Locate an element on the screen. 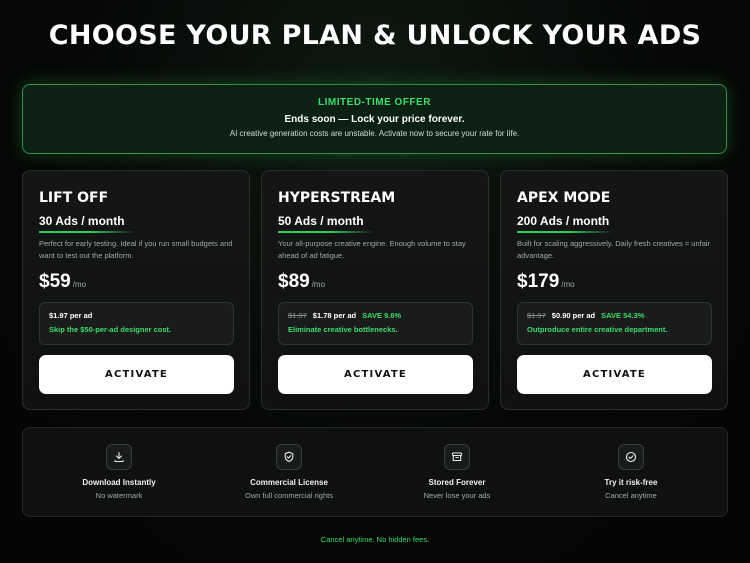 The image size is (750, 563). plan-price: $59/mo is located at coordinates (62, 282).